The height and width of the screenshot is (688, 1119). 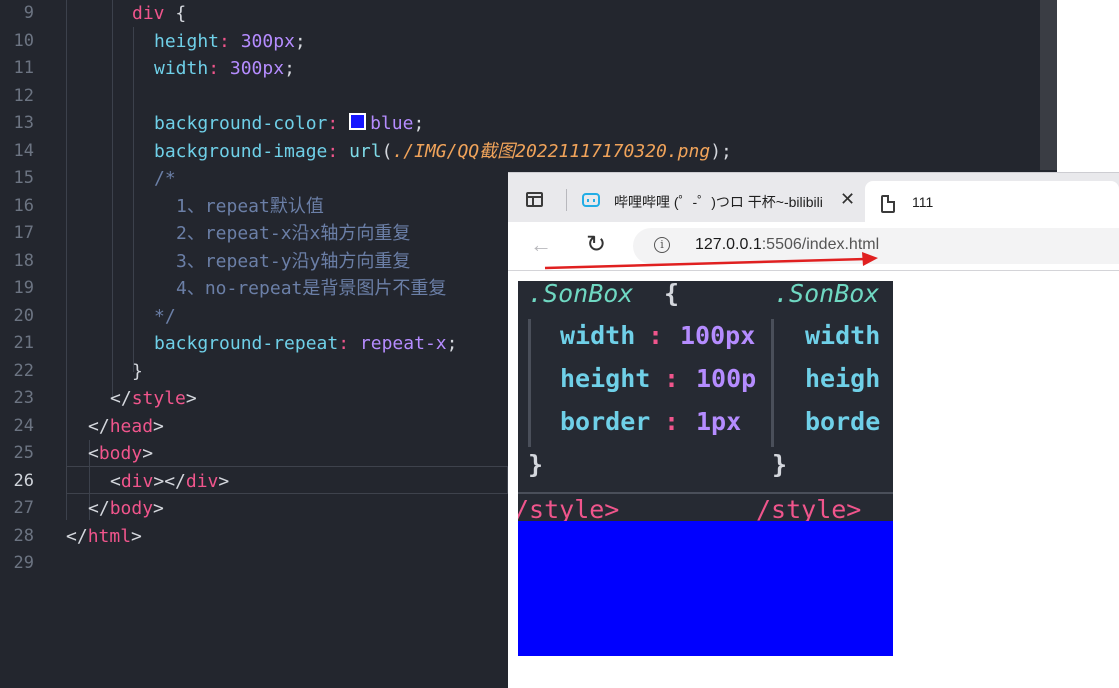 I want to click on bg-text: 1px, so click(x=719, y=421).